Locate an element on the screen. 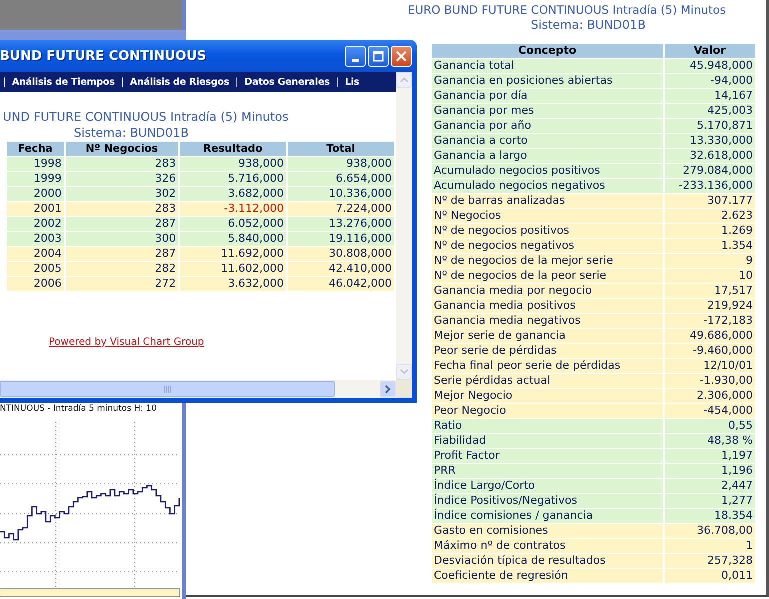 This screenshot has height=599, width=769. table-cell: 938,000 is located at coordinates (341, 164).